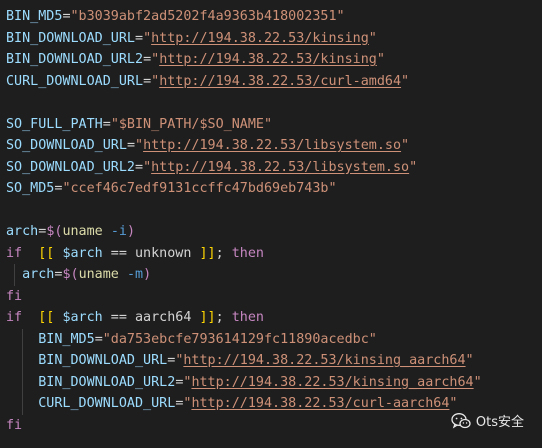 The height and width of the screenshot is (448, 542). I want to click on code-token-str: "ccef46c7edf9131ccffc47bd69eb743b", so click(199, 188).